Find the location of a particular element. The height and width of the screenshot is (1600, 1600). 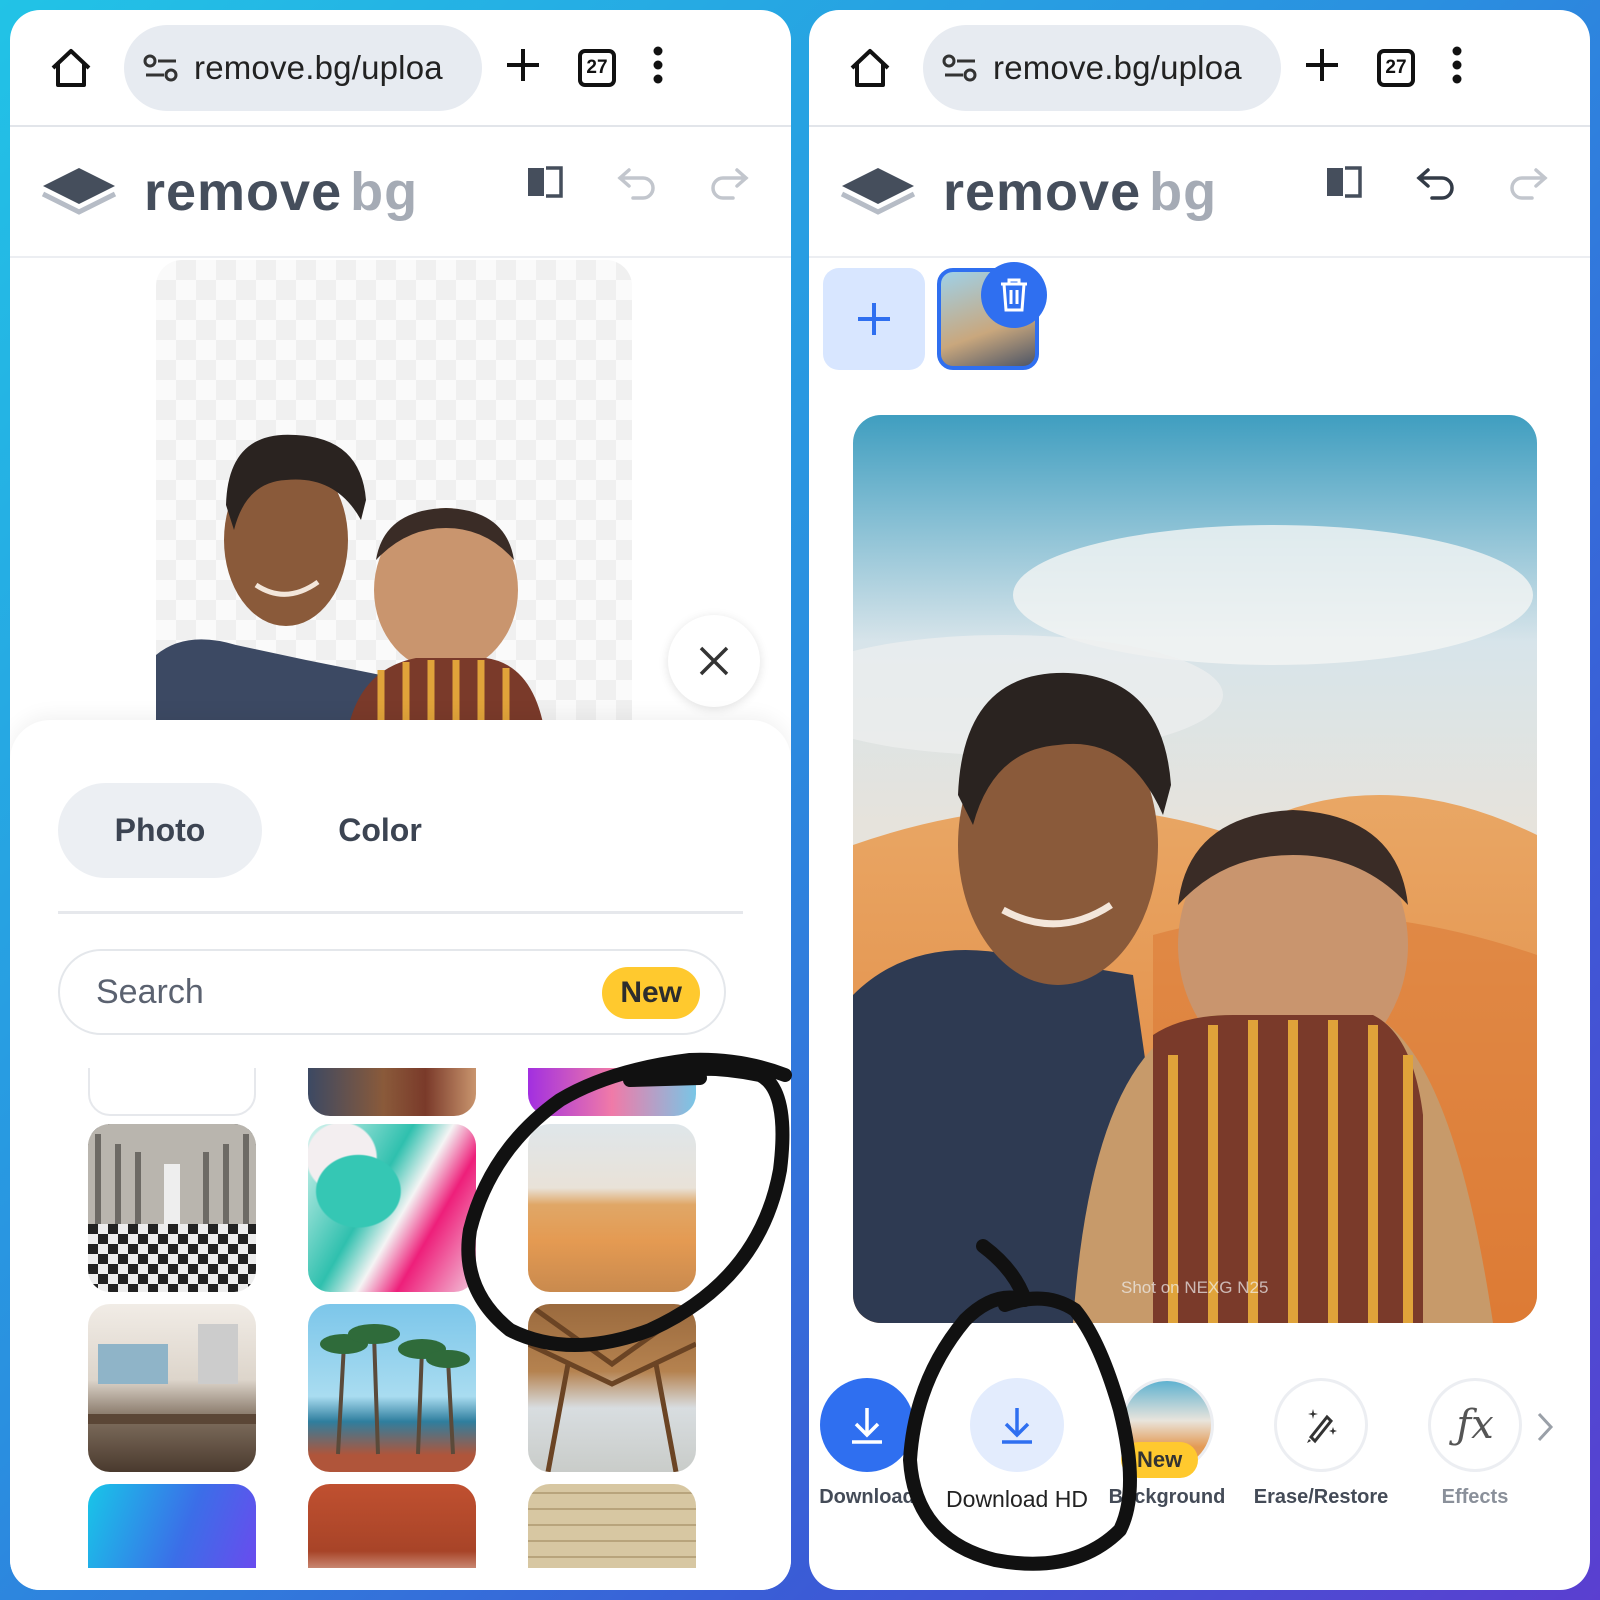

background-photo-grid is located at coordinates (393, 1318).